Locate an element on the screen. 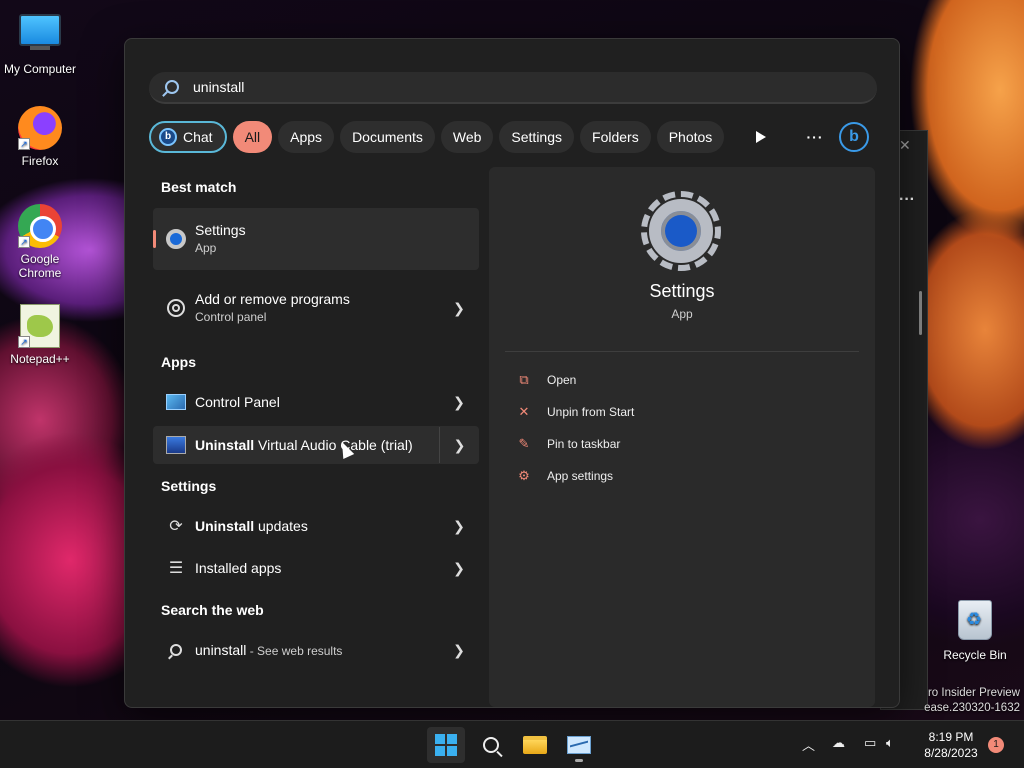  close-icon: ✕ is located at coordinates (905, 145).